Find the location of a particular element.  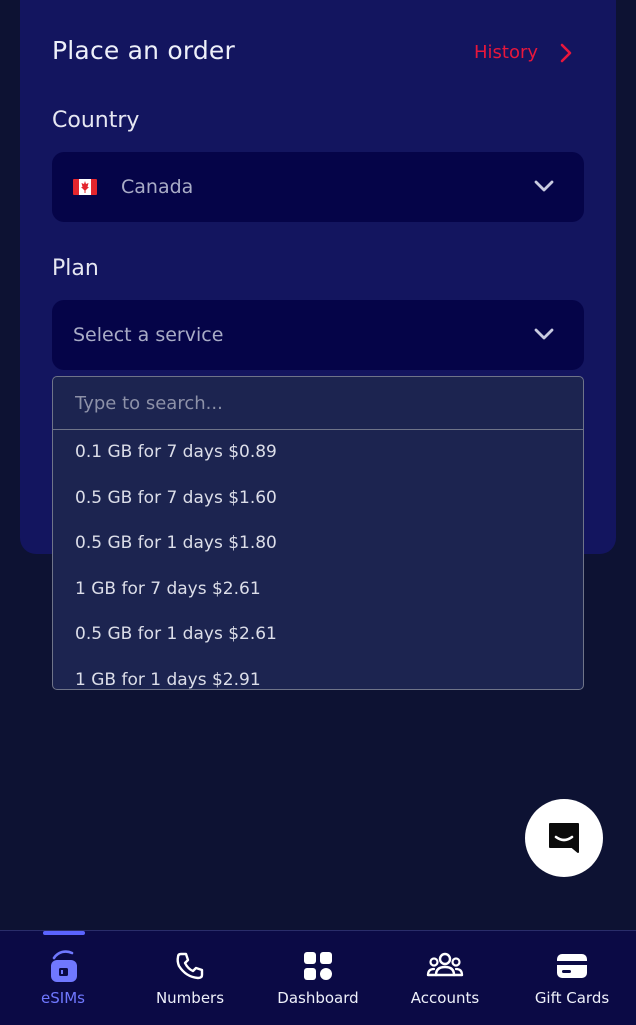

plan-option: 0.5 GB for 7 days $1.60 is located at coordinates (318, 499).